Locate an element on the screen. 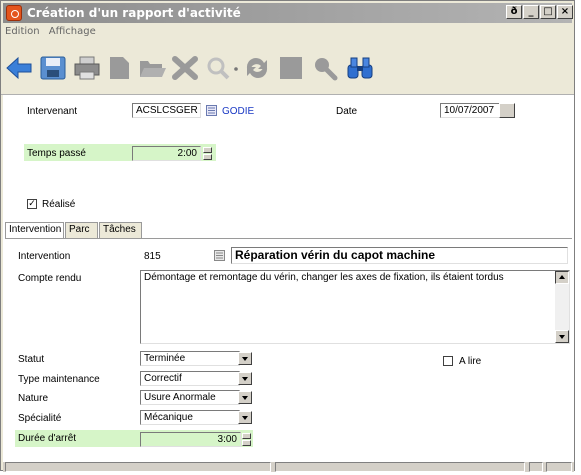 The image size is (581, 475). type-maintenance-select: Correctif is located at coordinates (190, 378).